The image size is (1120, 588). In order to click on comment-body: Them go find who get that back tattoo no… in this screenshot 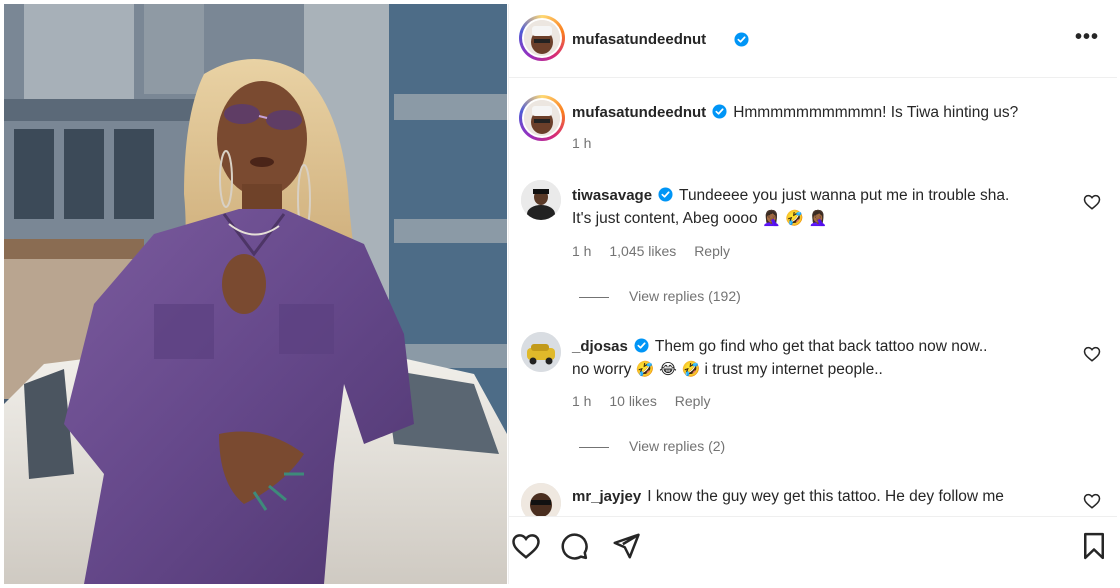, I will do `click(821, 346)`.